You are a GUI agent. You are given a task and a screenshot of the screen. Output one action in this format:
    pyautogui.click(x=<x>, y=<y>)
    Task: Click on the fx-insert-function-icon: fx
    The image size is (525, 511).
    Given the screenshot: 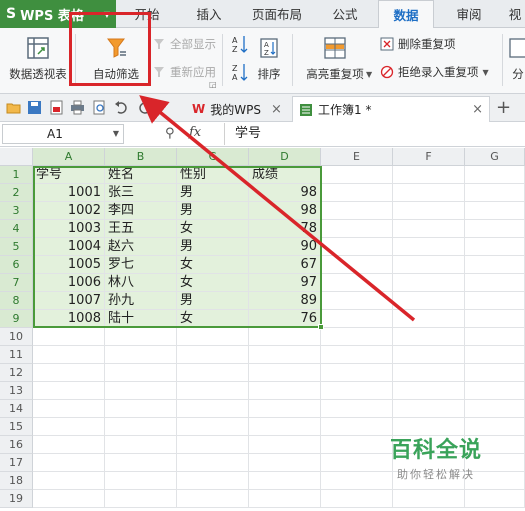 What is the action you would take?
    pyautogui.click(x=195, y=132)
    